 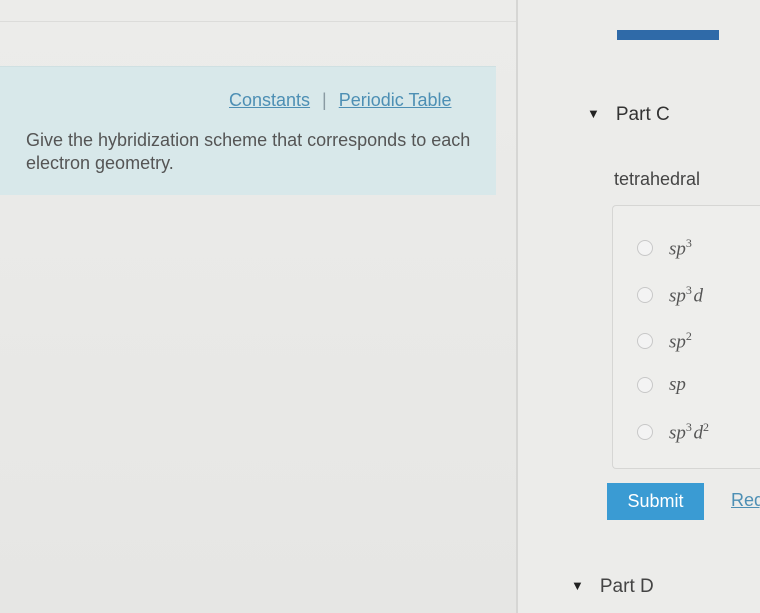 I want to click on resource-links: Constants | Periodic Table, so click(x=340, y=100).